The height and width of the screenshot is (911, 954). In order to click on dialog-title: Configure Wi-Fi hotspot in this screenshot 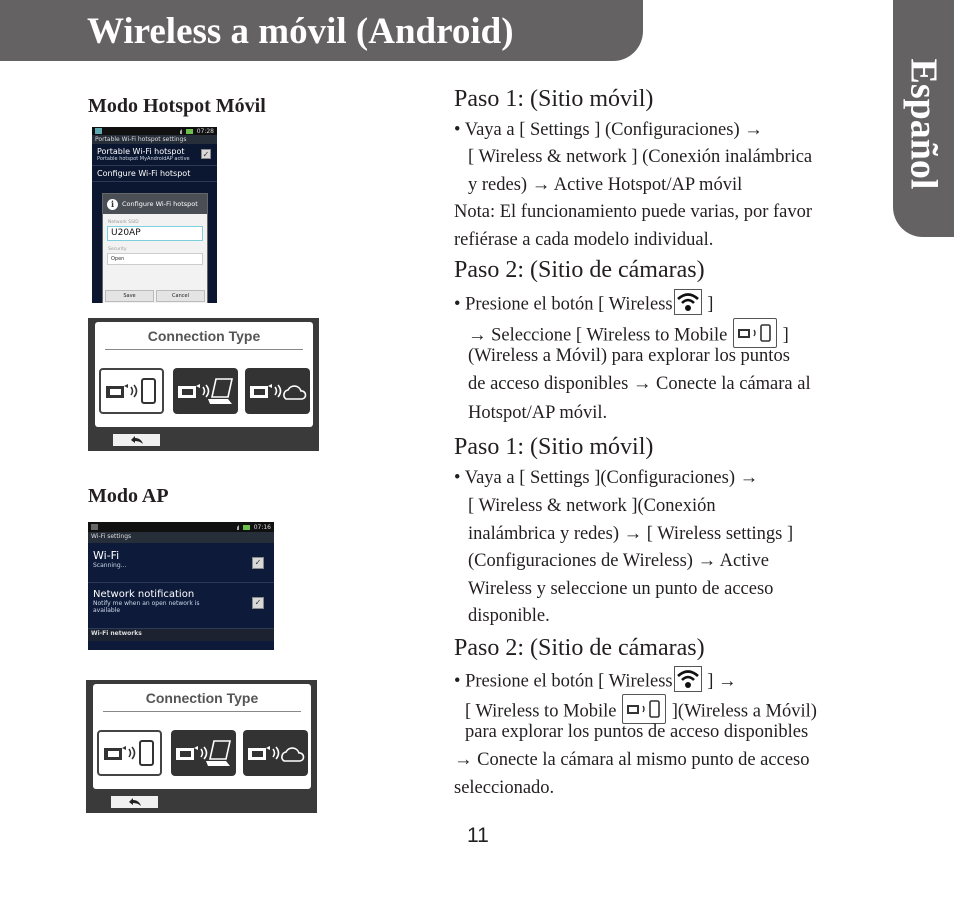, I will do `click(160, 204)`.